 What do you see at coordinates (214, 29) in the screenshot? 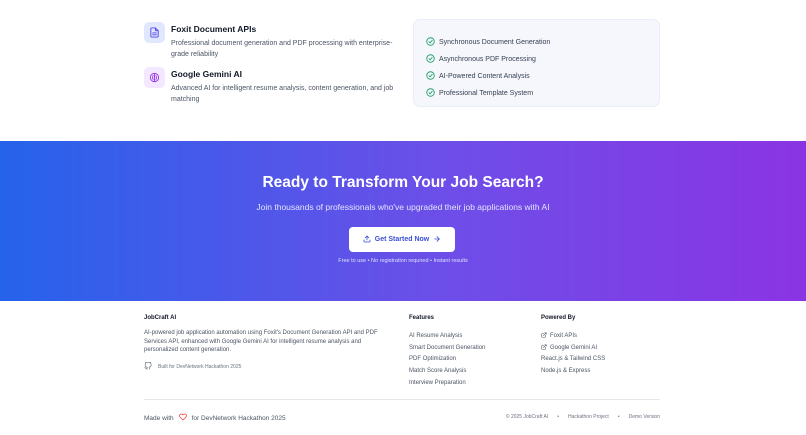
I see `foxit-title: Foxit Document APIs` at bounding box center [214, 29].